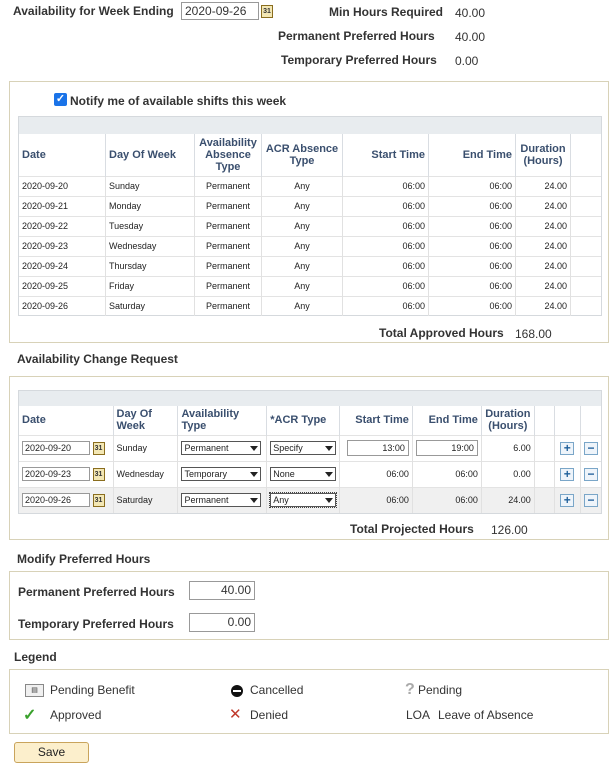 The image size is (612, 770). I want to click on temp-pref-value: 0.00, so click(467, 61).